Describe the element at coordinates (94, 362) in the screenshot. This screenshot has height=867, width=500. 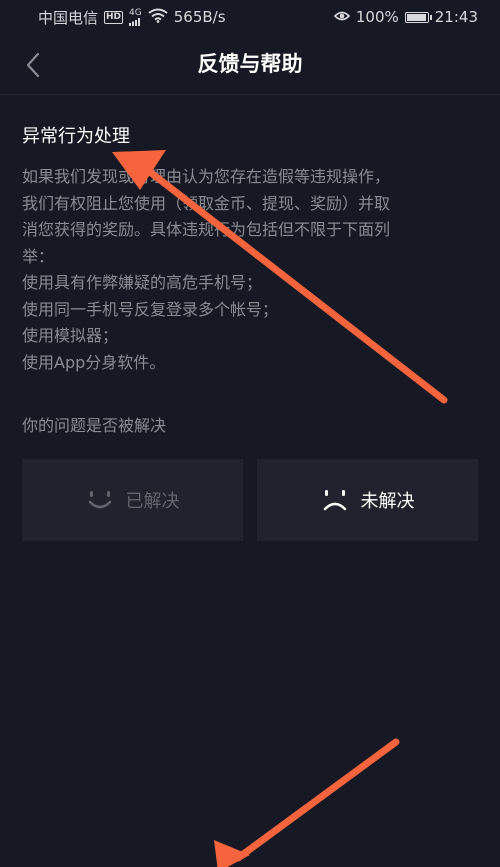
I see `article-line: 使用App分身软件。` at that location.